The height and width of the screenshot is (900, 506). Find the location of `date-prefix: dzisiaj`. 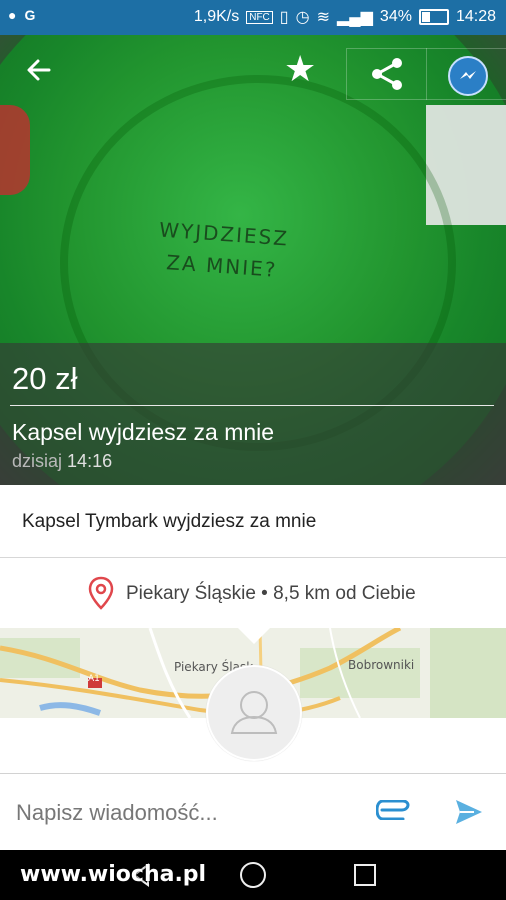

date-prefix: dzisiaj is located at coordinates (37, 461).